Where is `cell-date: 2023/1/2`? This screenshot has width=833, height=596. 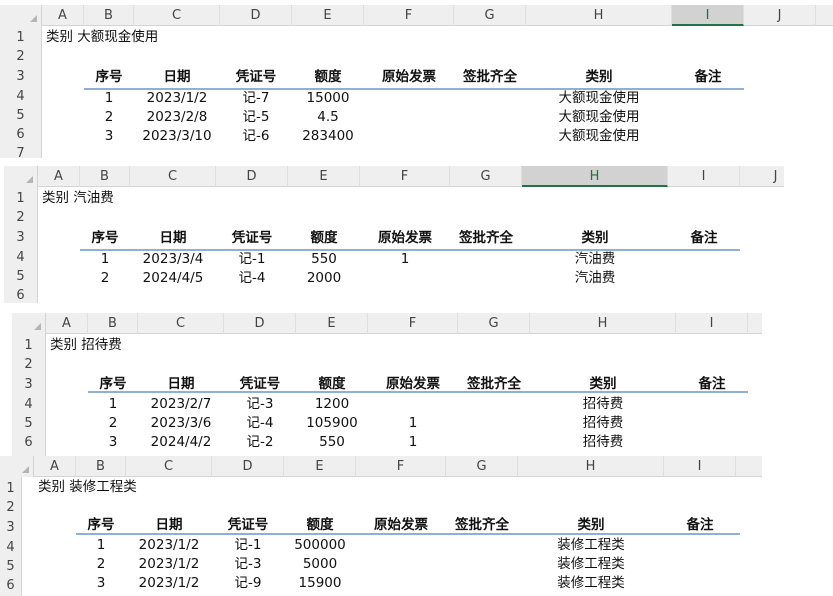 cell-date: 2023/1/2 is located at coordinates (169, 583).